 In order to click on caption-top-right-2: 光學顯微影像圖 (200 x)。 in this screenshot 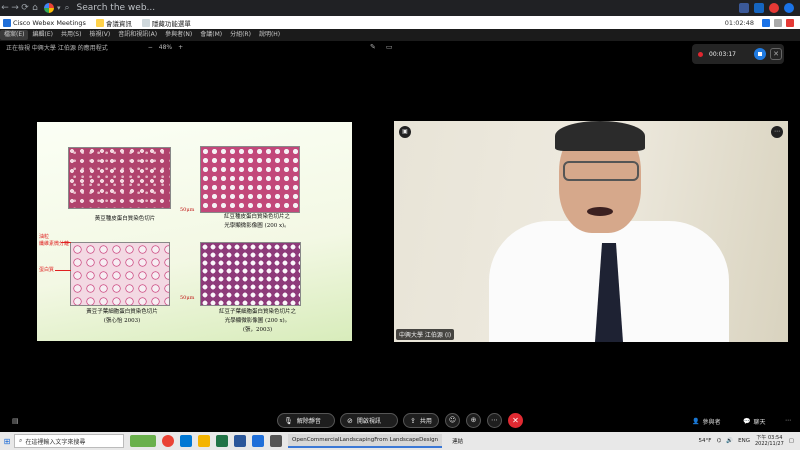, I will do `click(257, 226)`.